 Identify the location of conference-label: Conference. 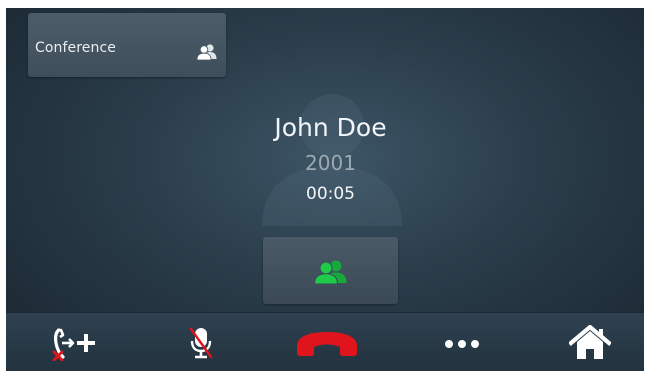
(76, 48).